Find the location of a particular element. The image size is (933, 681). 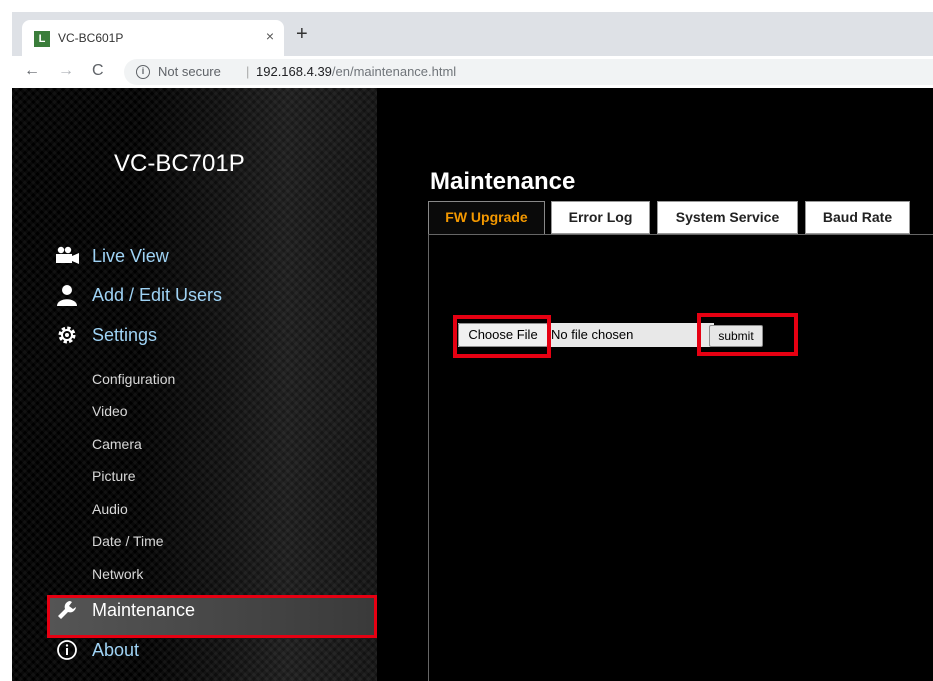

settings-audio-link: Audio is located at coordinates (110, 509).